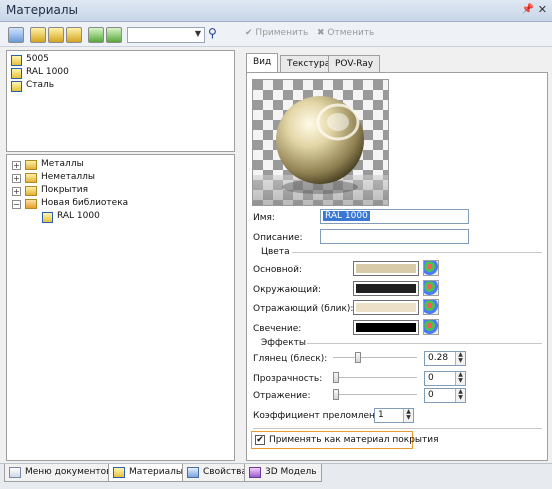  I want to click on tab-documents-menu: Меню документов, so click(60, 473).